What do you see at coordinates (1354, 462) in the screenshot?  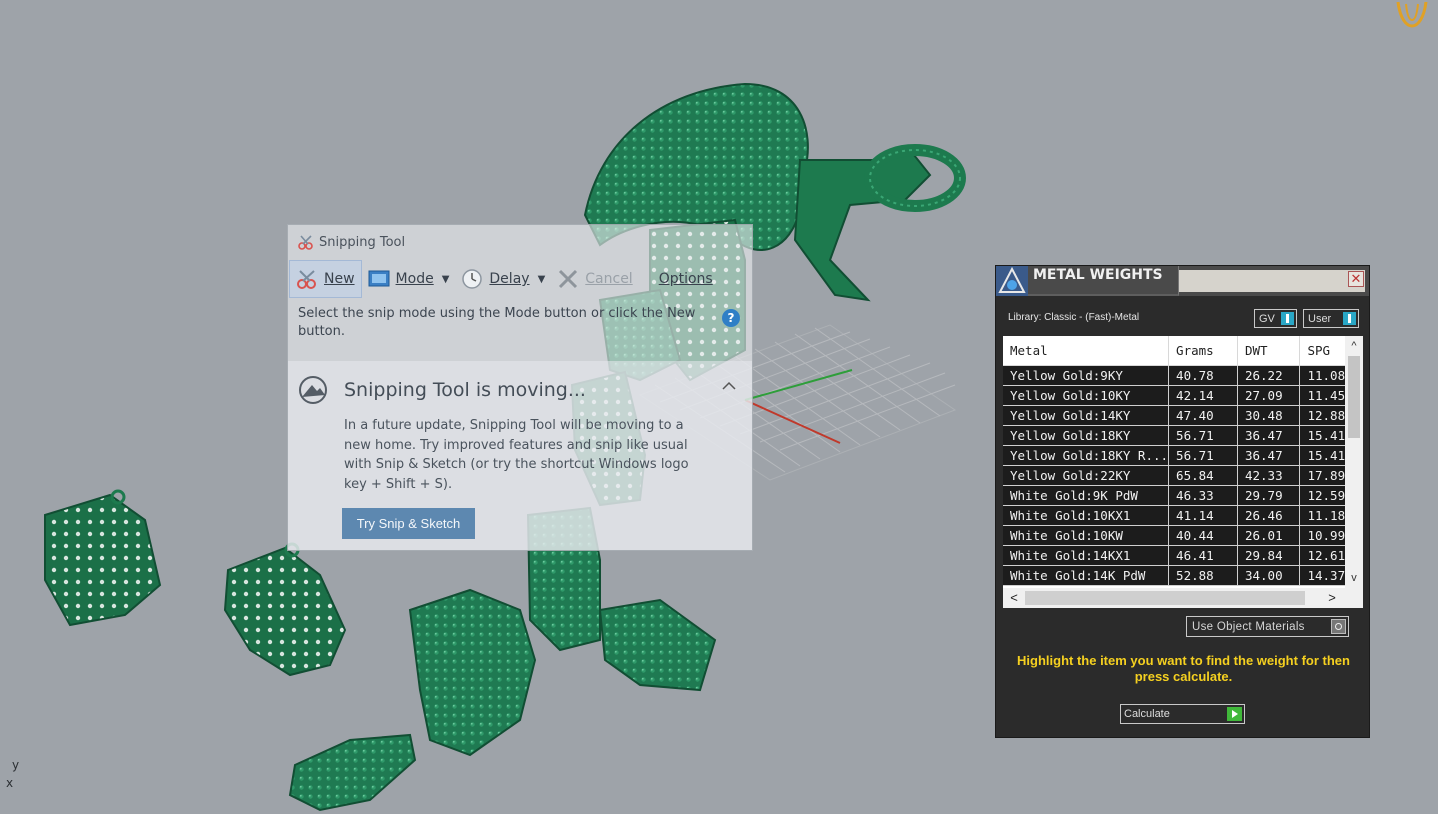 I see `vertical-scrollbar: ^ v` at bounding box center [1354, 462].